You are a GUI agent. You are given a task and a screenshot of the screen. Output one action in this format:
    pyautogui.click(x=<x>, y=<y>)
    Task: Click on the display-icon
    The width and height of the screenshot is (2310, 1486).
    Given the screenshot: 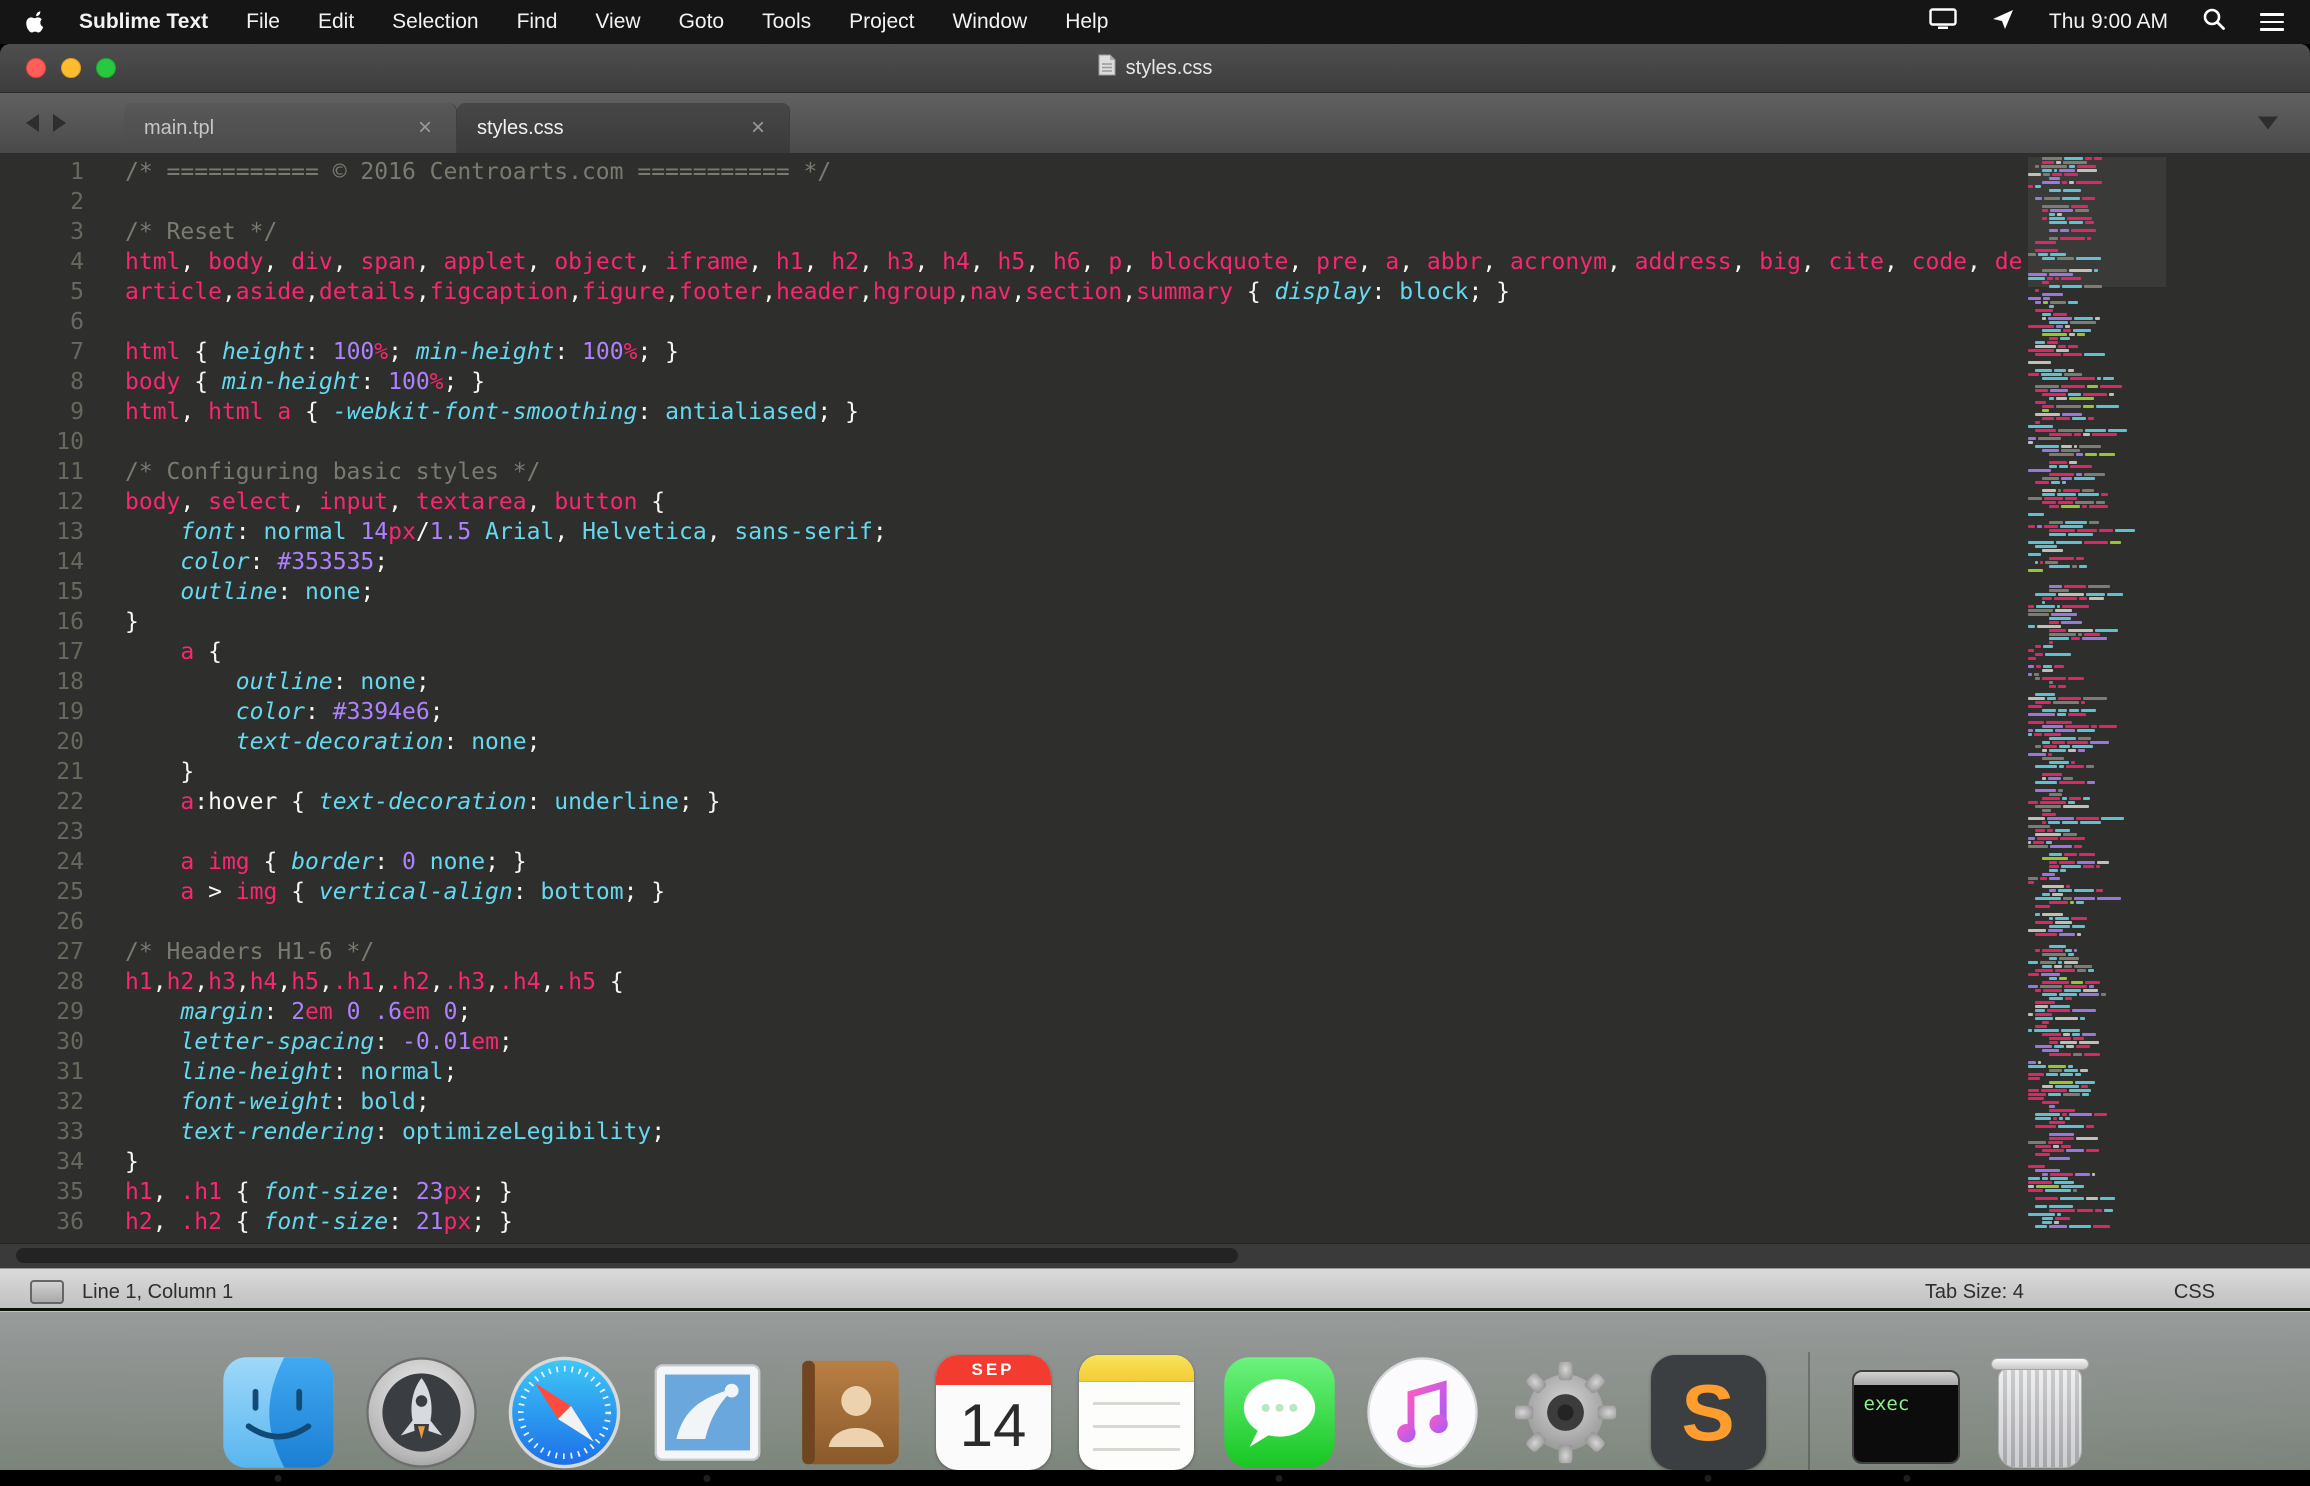 What is the action you would take?
    pyautogui.click(x=1943, y=22)
    